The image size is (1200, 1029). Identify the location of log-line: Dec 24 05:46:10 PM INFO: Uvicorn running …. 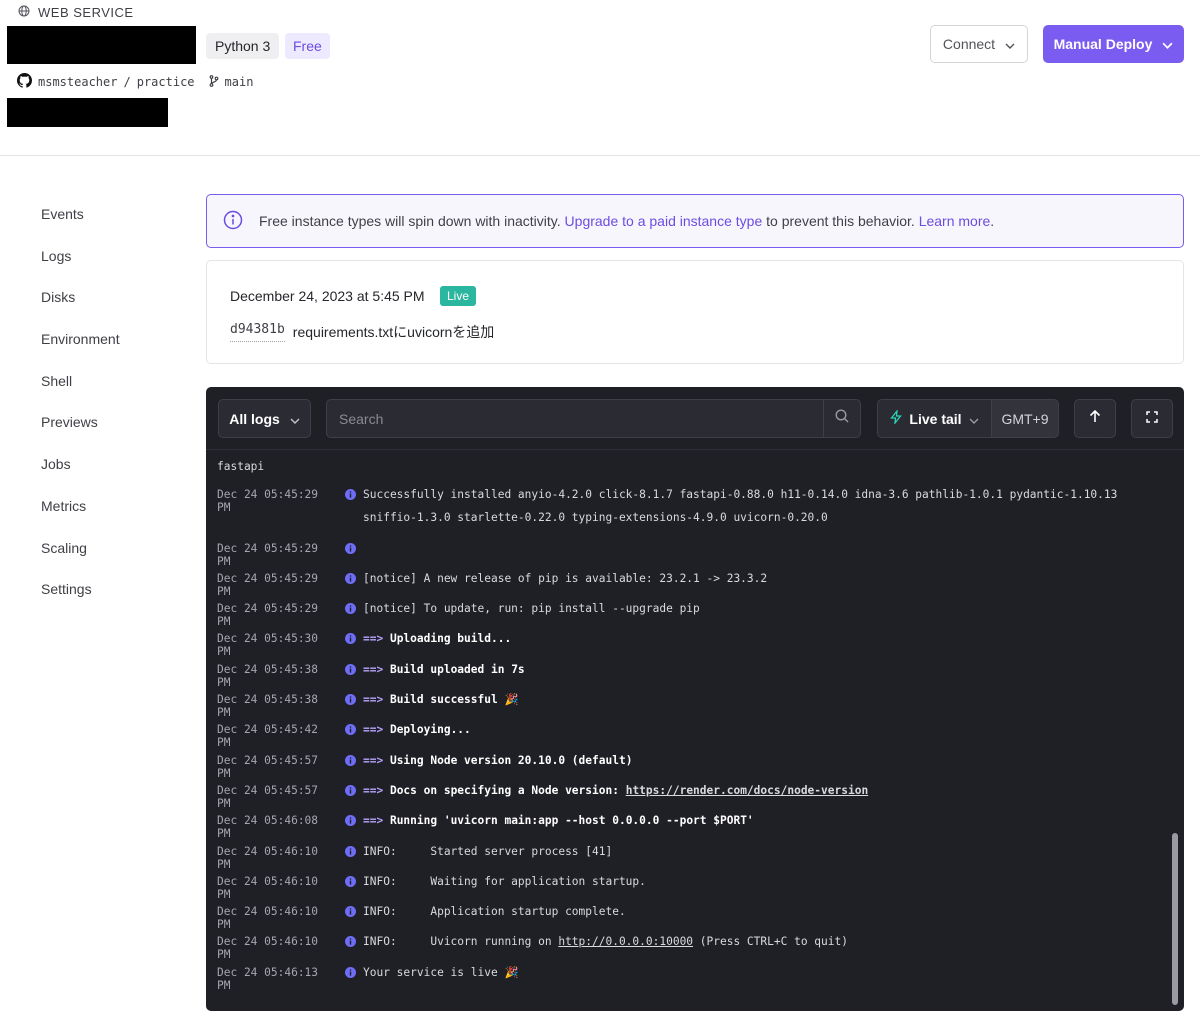
(689, 948).